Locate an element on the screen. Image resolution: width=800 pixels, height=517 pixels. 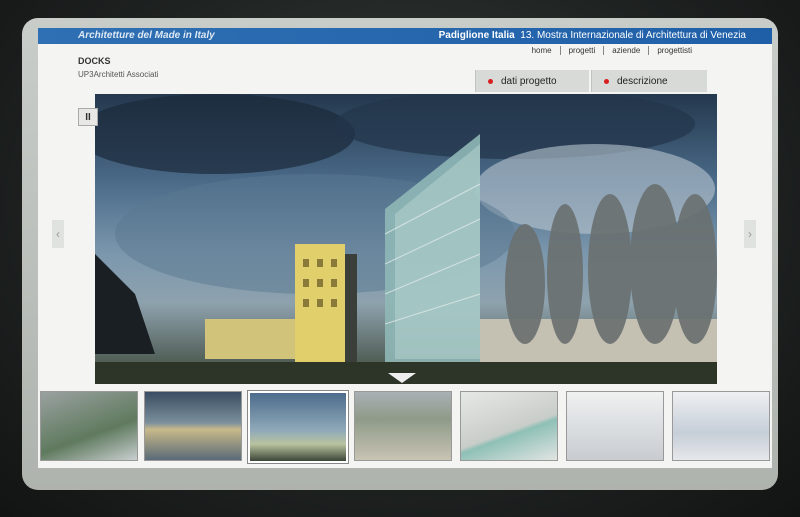
tab-dati-progetto: dati progetto is located at coordinates (532, 81).